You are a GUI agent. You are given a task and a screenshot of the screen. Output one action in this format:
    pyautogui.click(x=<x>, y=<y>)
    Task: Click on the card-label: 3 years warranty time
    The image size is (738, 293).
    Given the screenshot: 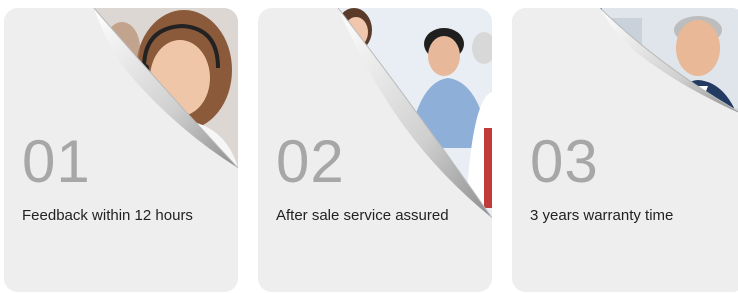 What is the action you would take?
    pyautogui.click(x=602, y=215)
    